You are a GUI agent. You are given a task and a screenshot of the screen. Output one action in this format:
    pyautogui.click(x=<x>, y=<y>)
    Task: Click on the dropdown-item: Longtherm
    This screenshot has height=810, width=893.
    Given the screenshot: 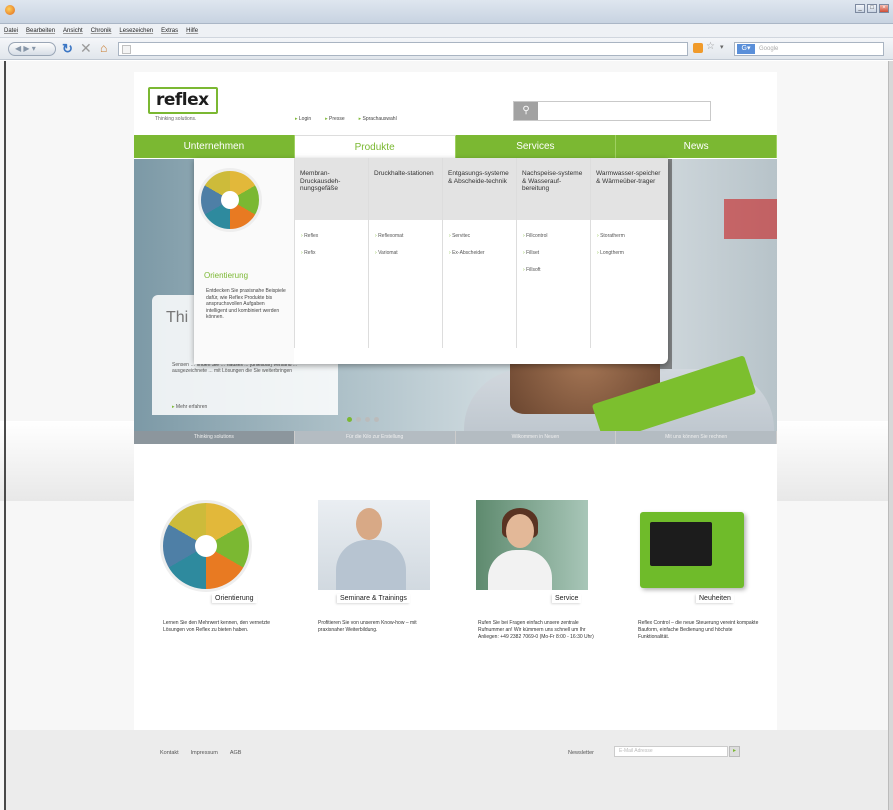 What is the action you would take?
    pyautogui.click(x=630, y=253)
    